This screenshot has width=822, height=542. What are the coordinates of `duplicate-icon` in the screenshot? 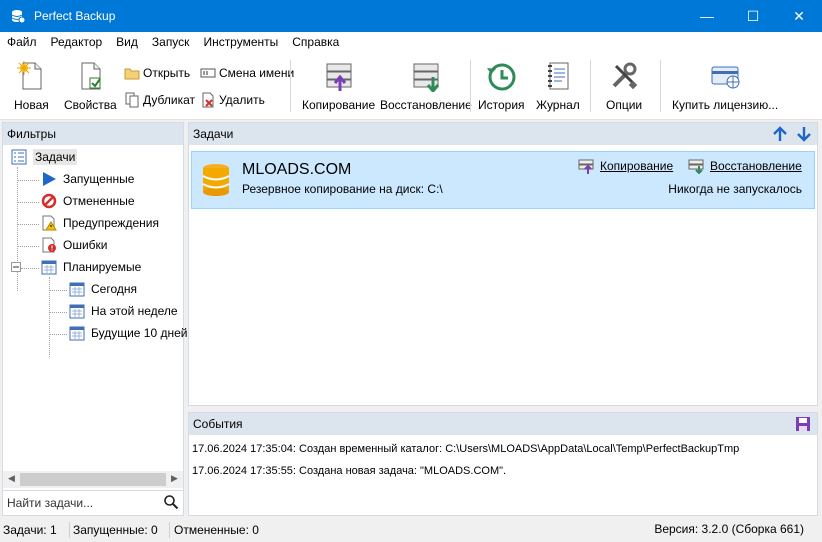 It's located at (132, 100).